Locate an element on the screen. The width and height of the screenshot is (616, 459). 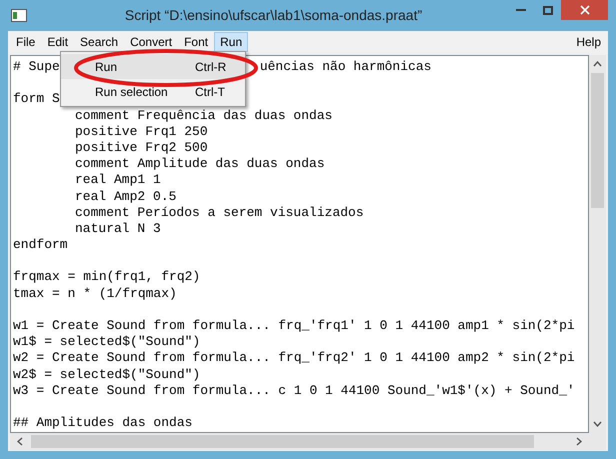
code-line: tmax = n * (1/frqmax) is located at coordinates (95, 294).